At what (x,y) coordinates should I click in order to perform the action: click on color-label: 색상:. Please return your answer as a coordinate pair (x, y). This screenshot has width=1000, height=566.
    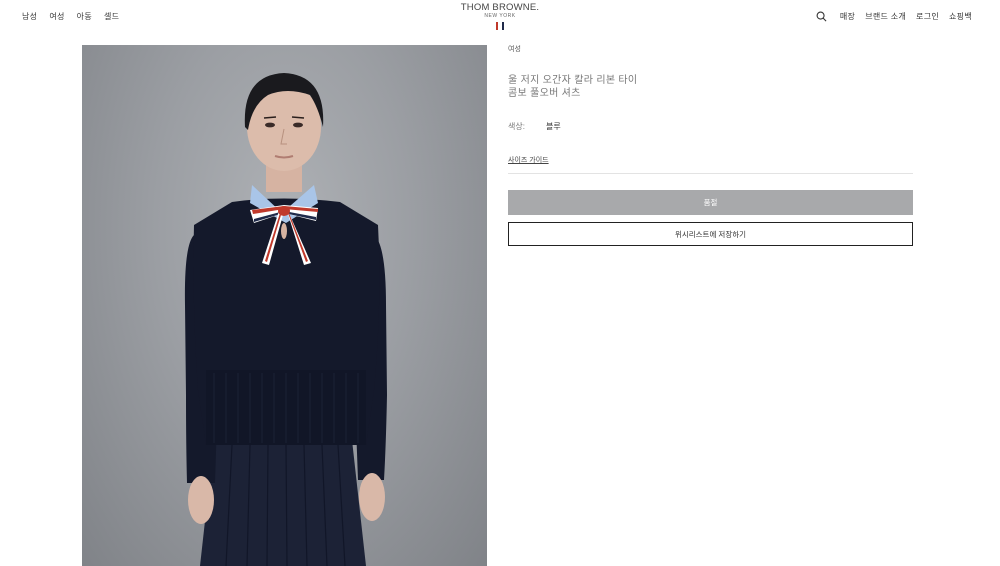
    Looking at the image, I should click on (516, 126).